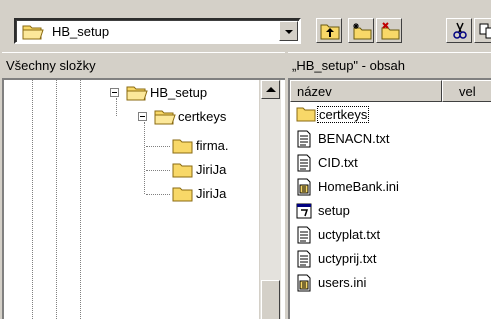 The image size is (491, 319). I want to click on tree-item-firma: firma., so click(215, 146).